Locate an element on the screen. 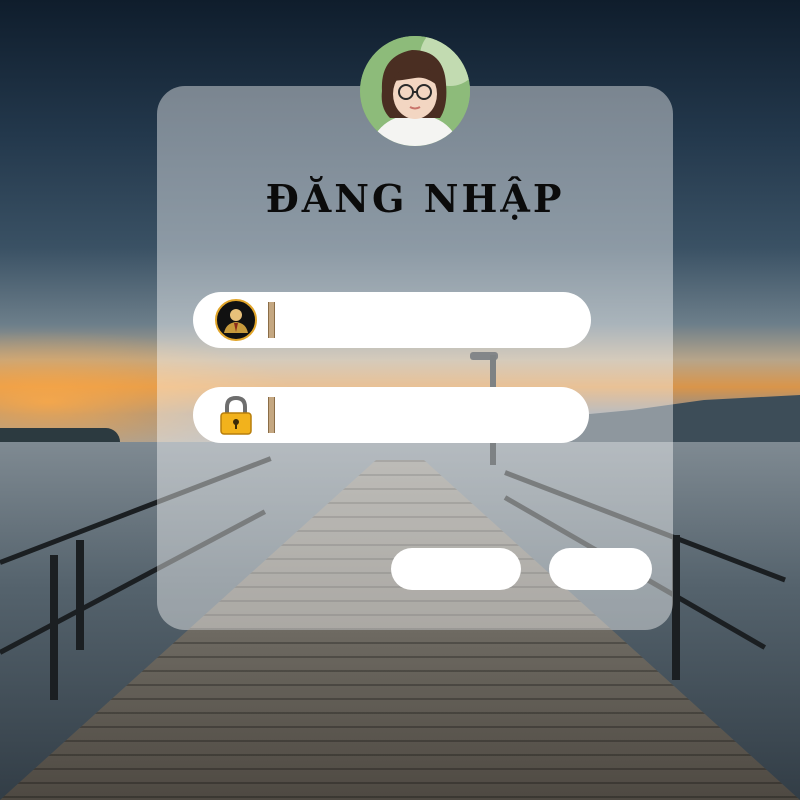 Image resolution: width=800 pixels, height=800 pixels. user-avatar is located at coordinates (415, 91).